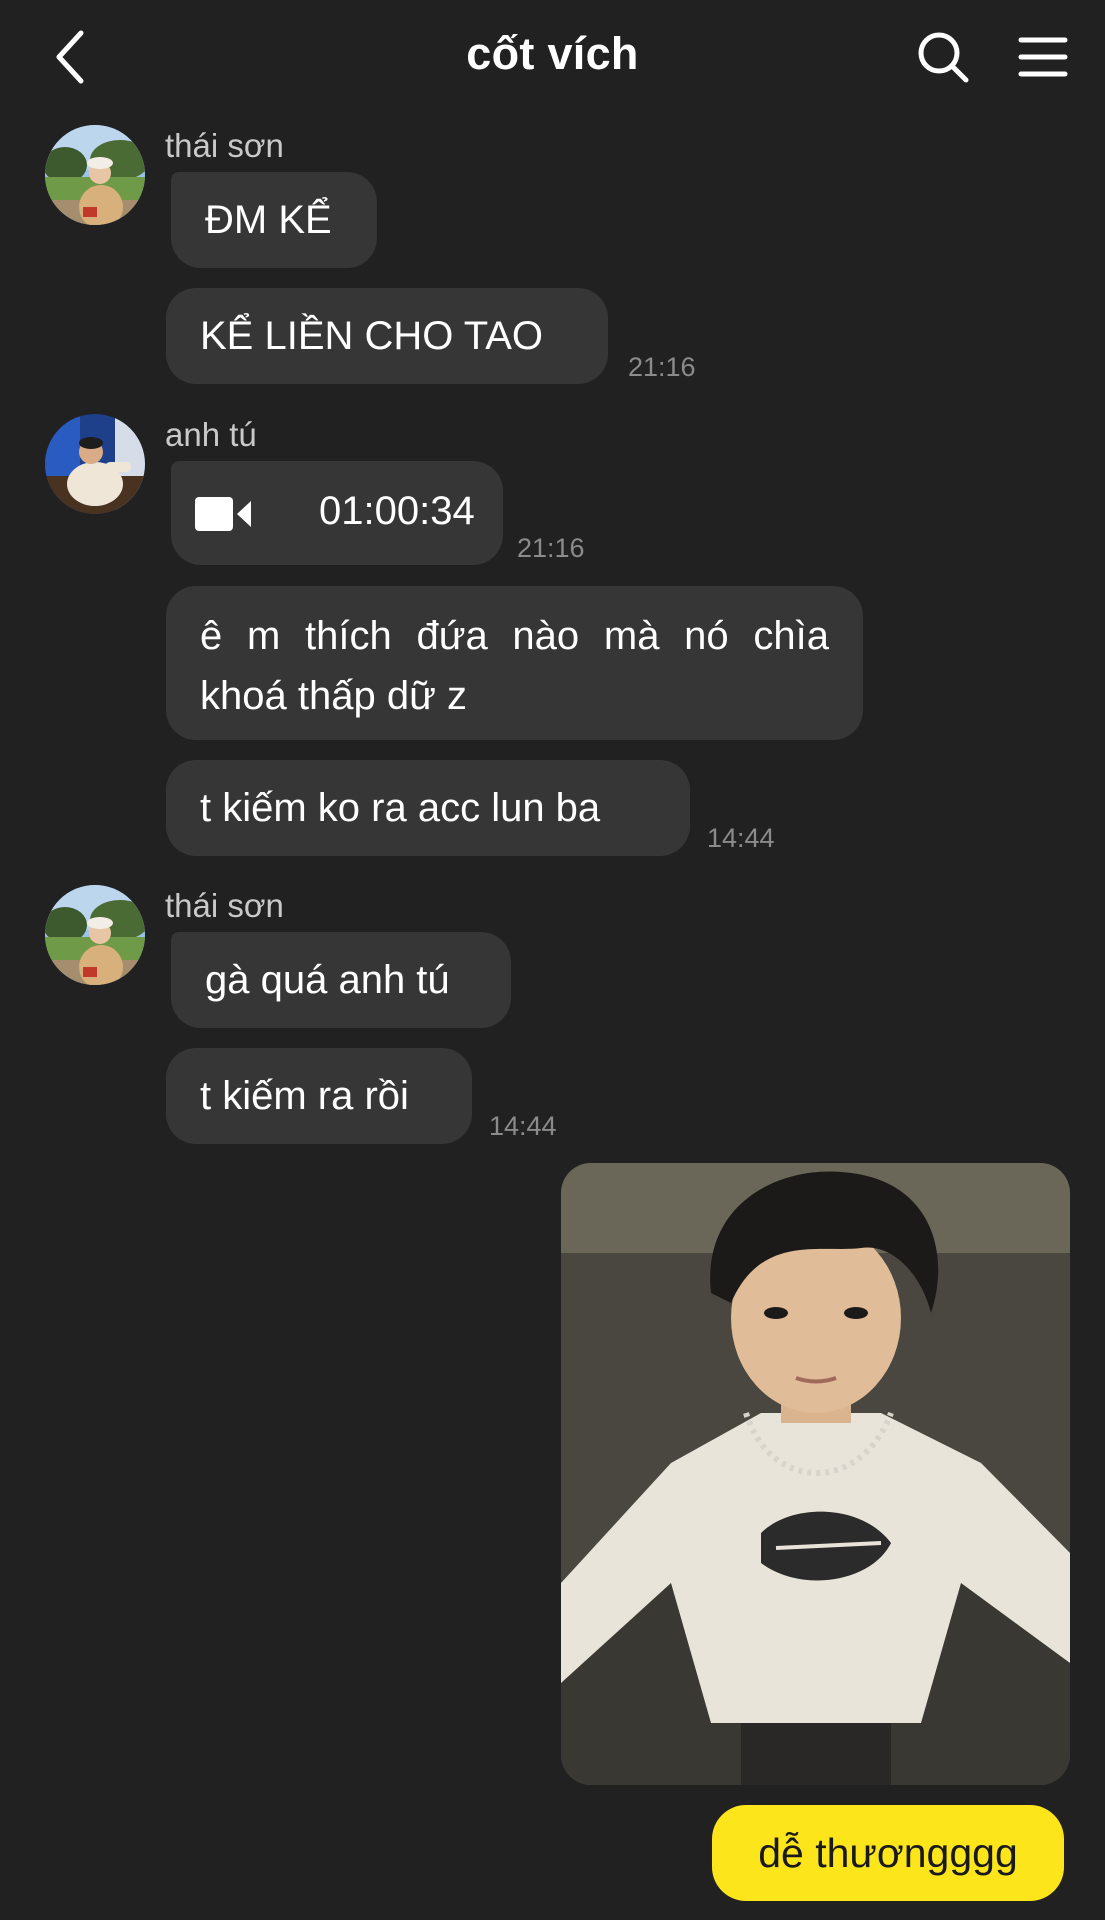 The width and height of the screenshot is (1105, 1920). What do you see at coordinates (552, 56) in the screenshot?
I see `chat-header: cốt vích` at bounding box center [552, 56].